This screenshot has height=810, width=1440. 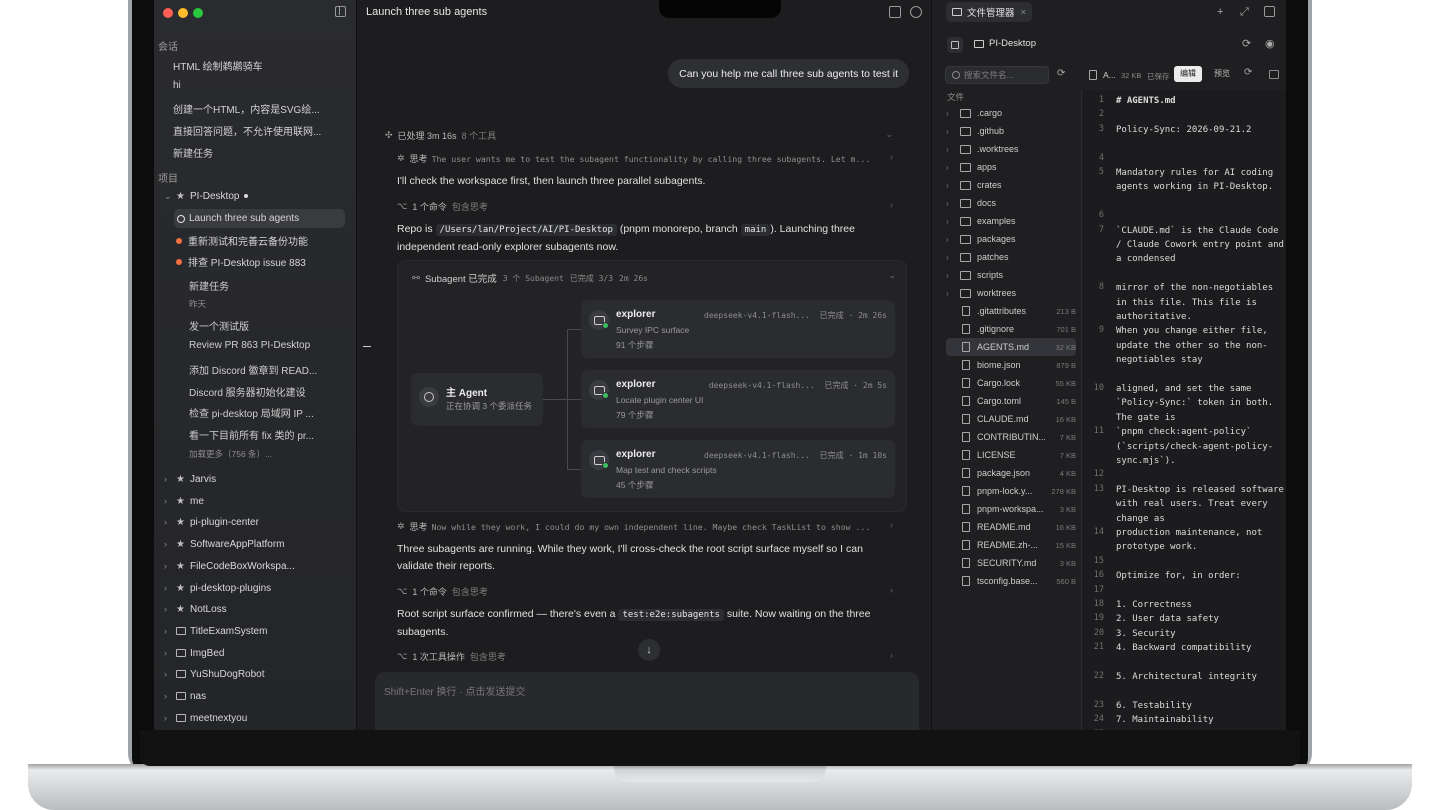 I want to click on file-item: biome.json 879 B, so click(x=1011, y=365).